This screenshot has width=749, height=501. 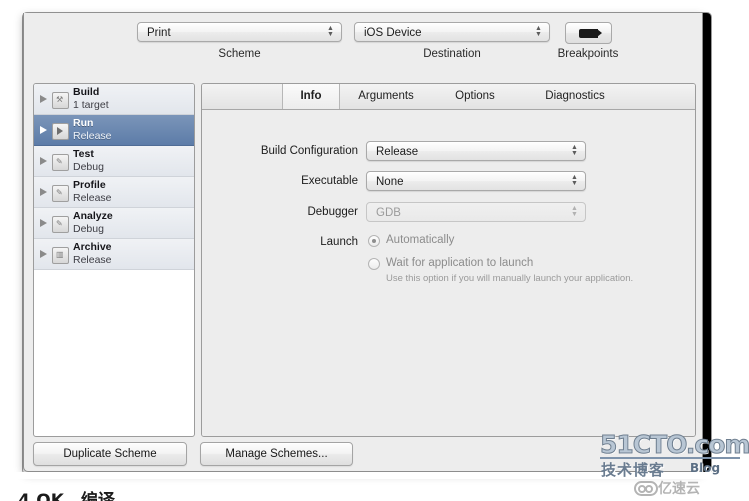 I want to click on executable-popup: None ▲ ▼, so click(x=476, y=181).